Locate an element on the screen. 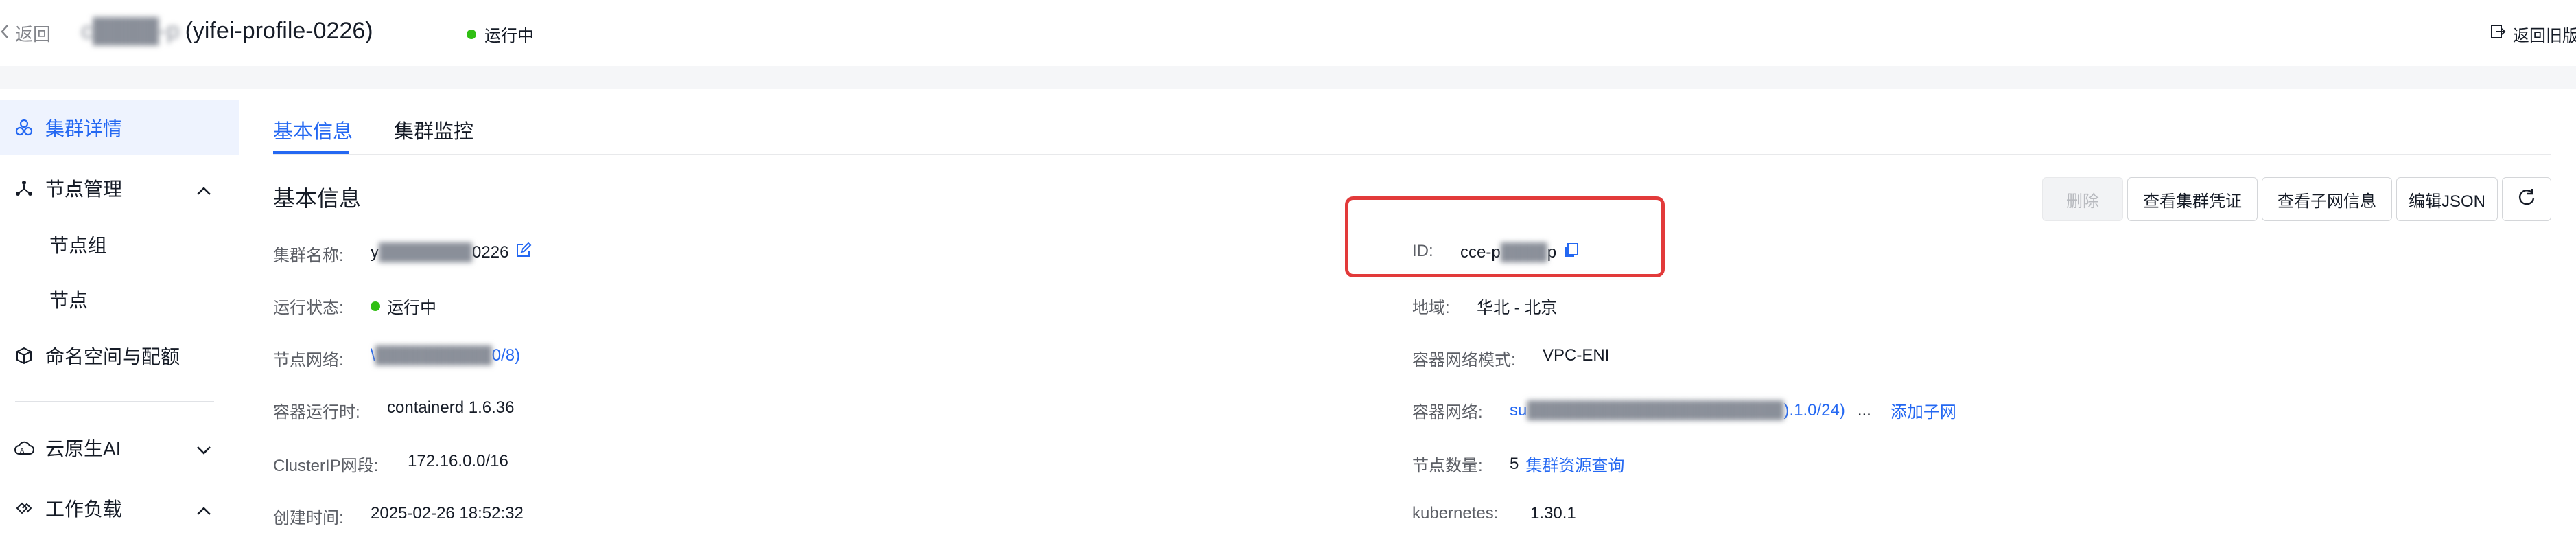 Image resolution: width=2576 pixels, height=537 pixels. cluster-name-suffix: 0226 is located at coordinates (490, 252).